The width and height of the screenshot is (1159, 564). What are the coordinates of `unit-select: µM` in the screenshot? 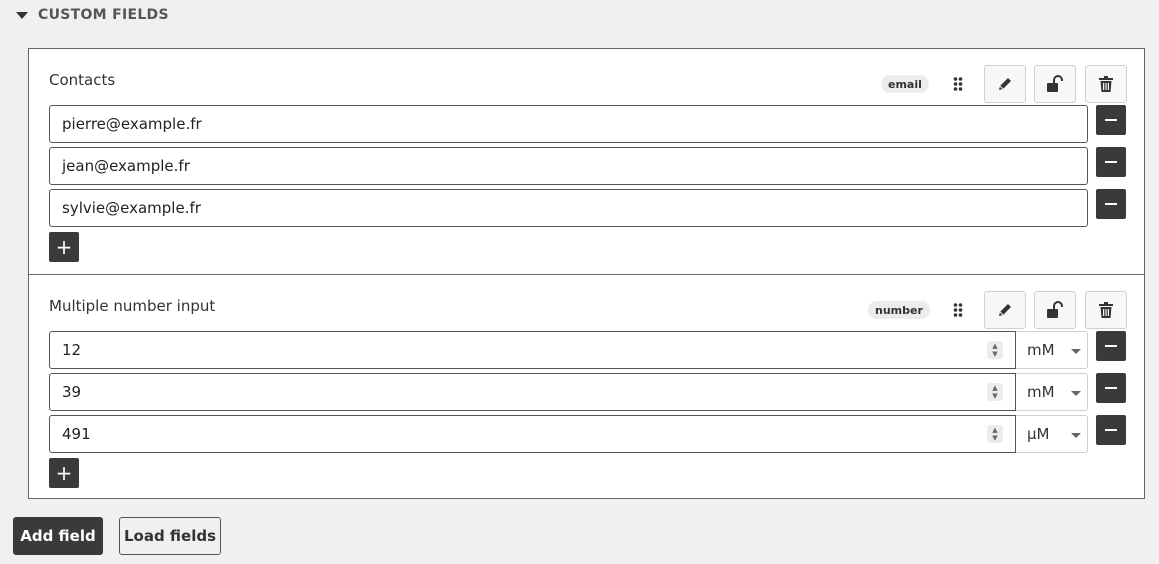 It's located at (1052, 434).